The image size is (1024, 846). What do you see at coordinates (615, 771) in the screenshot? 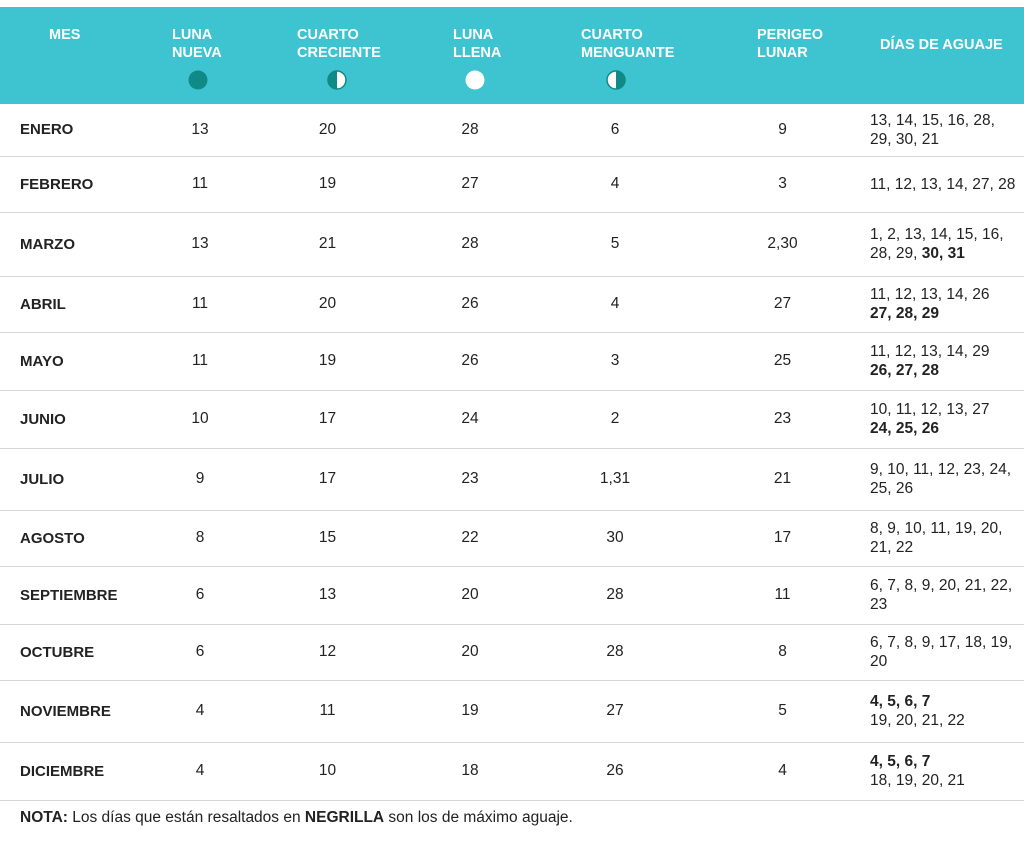
I see `last-quarter-cell: 26` at bounding box center [615, 771].